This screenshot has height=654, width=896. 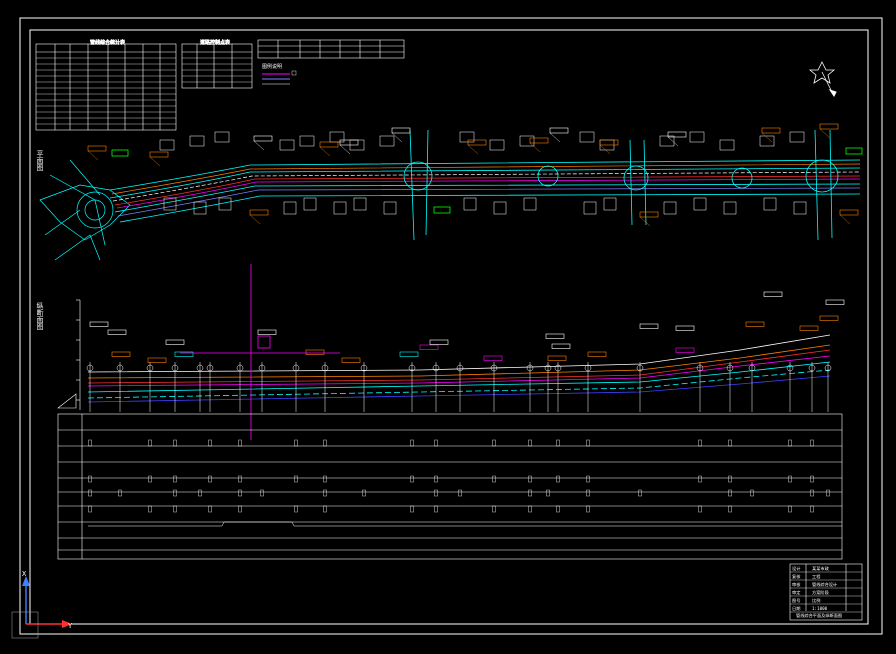 What do you see at coordinates (279, 74) in the screenshot?
I see `line-legend: 图例说明` at bounding box center [279, 74].